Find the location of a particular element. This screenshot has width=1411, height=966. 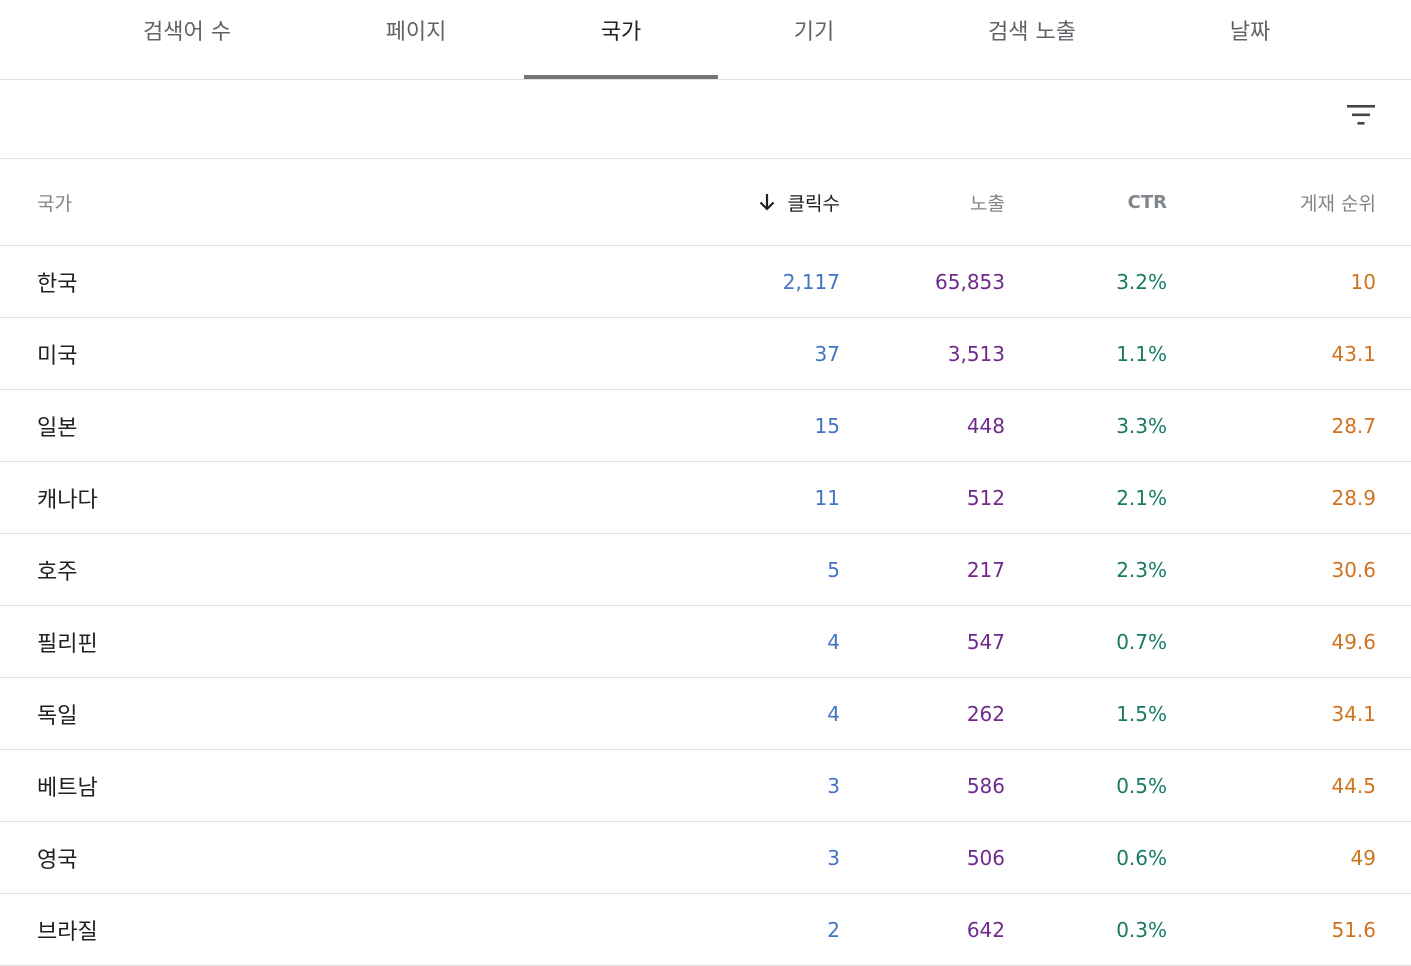

tab-queries: 검색어 수 is located at coordinates (187, 39).